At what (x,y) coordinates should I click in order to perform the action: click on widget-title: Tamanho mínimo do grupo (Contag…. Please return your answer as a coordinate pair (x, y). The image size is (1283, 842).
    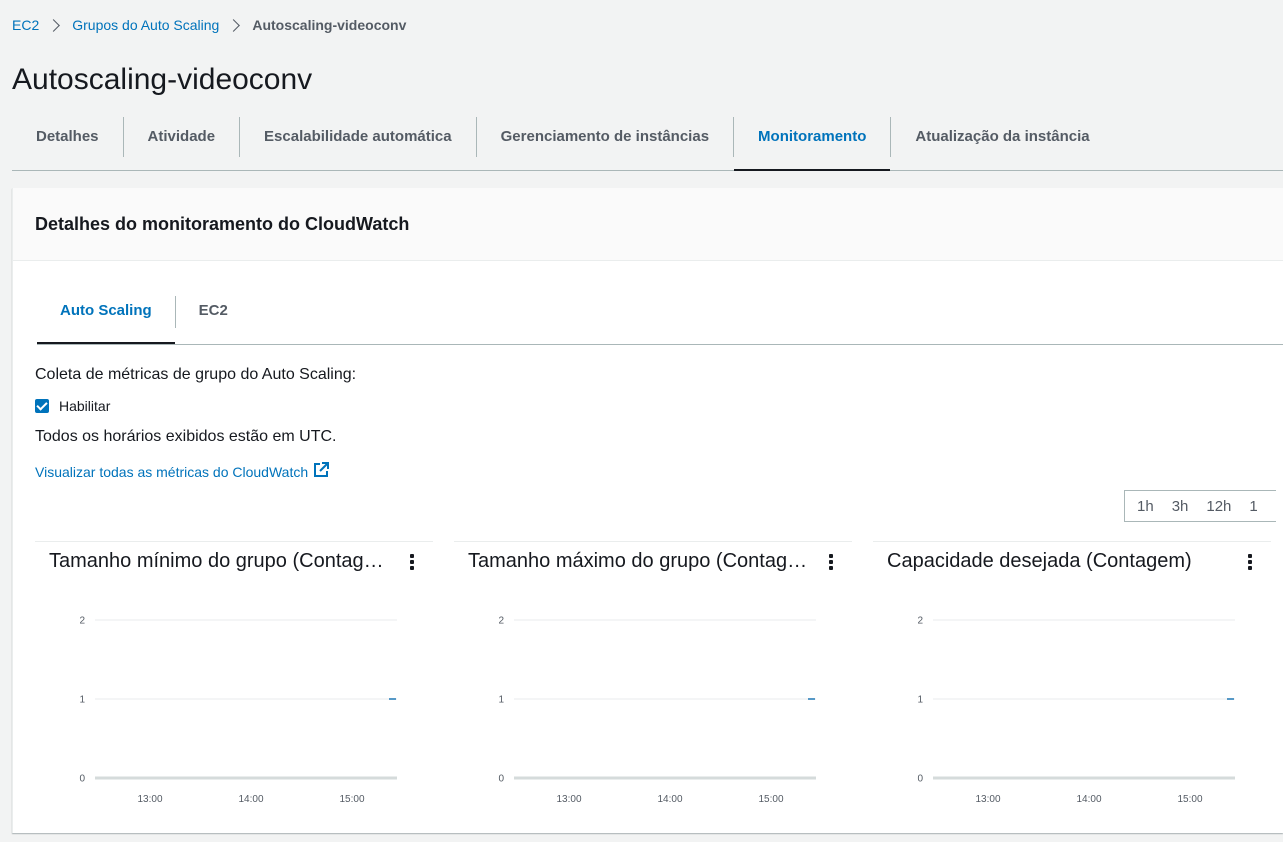
    Looking at the image, I should click on (216, 561).